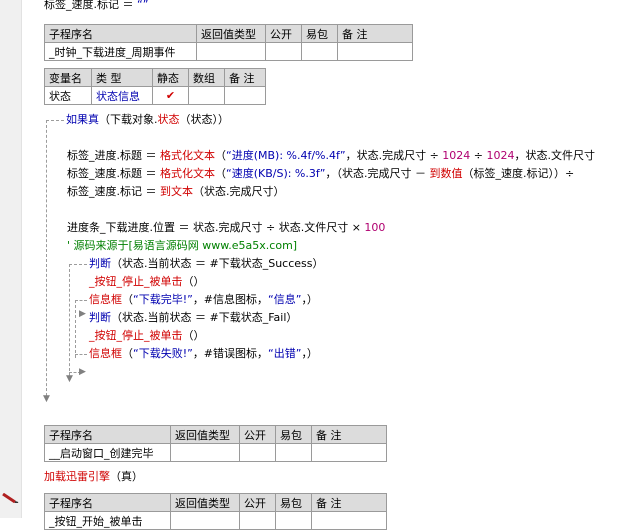 This screenshot has height=530, width=643. What do you see at coordinates (226, 228) in the screenshot?
I see `code-line-progress-position: 进度条_下载进度.位置 ＝ 状态.完成尺寸 ÷ 状态.文件尺寸 × 100` at bounding box center [226, 228].